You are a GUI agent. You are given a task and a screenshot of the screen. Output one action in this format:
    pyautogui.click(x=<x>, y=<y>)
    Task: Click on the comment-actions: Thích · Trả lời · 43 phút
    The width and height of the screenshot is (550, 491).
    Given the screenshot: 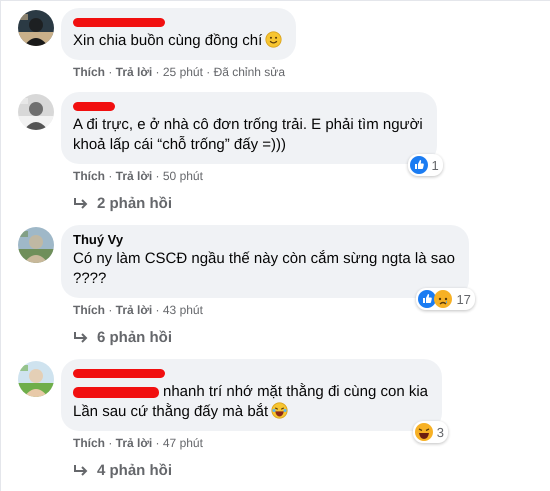 What is the action you would take?
    pyautogui.click(x=132, y=307)
    